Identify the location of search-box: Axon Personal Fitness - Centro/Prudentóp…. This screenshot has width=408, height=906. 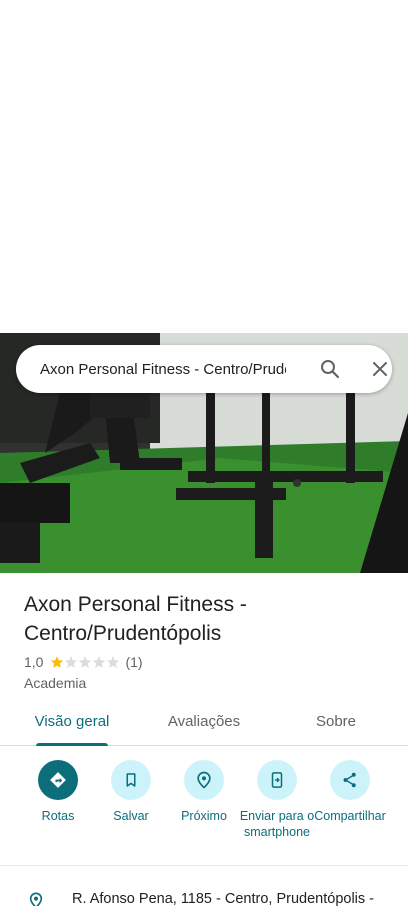
(204, 369).